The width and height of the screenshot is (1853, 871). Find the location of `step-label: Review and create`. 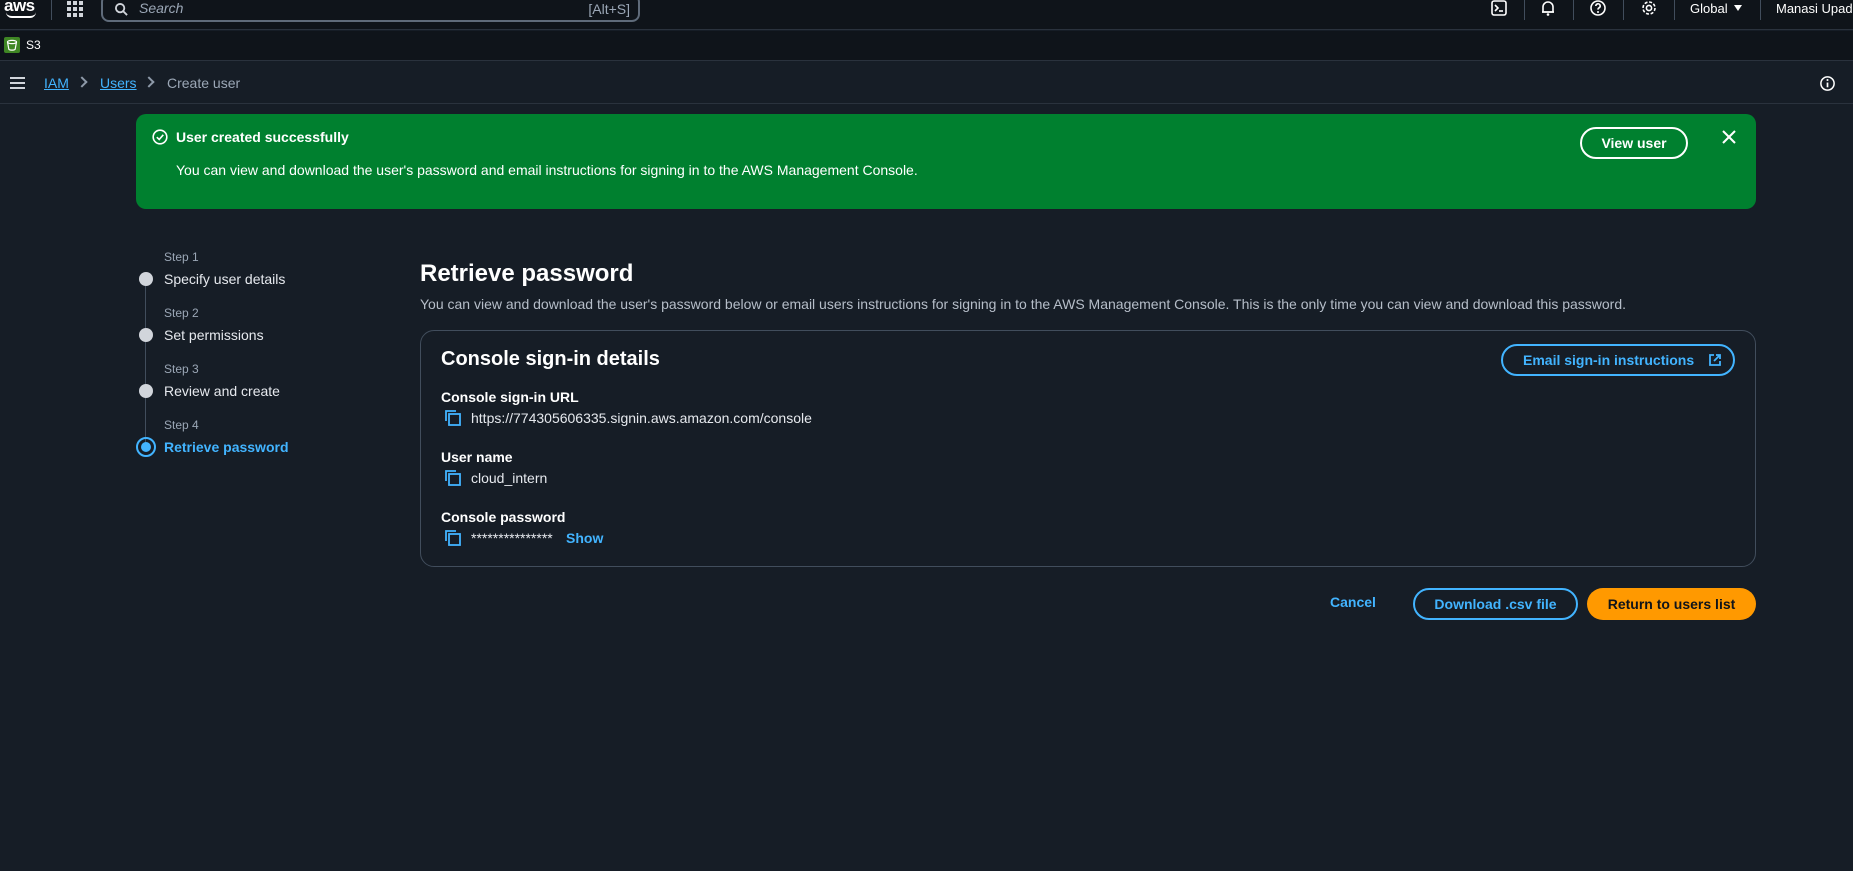

step-label: Review and create is located at coordinates (222, 391).